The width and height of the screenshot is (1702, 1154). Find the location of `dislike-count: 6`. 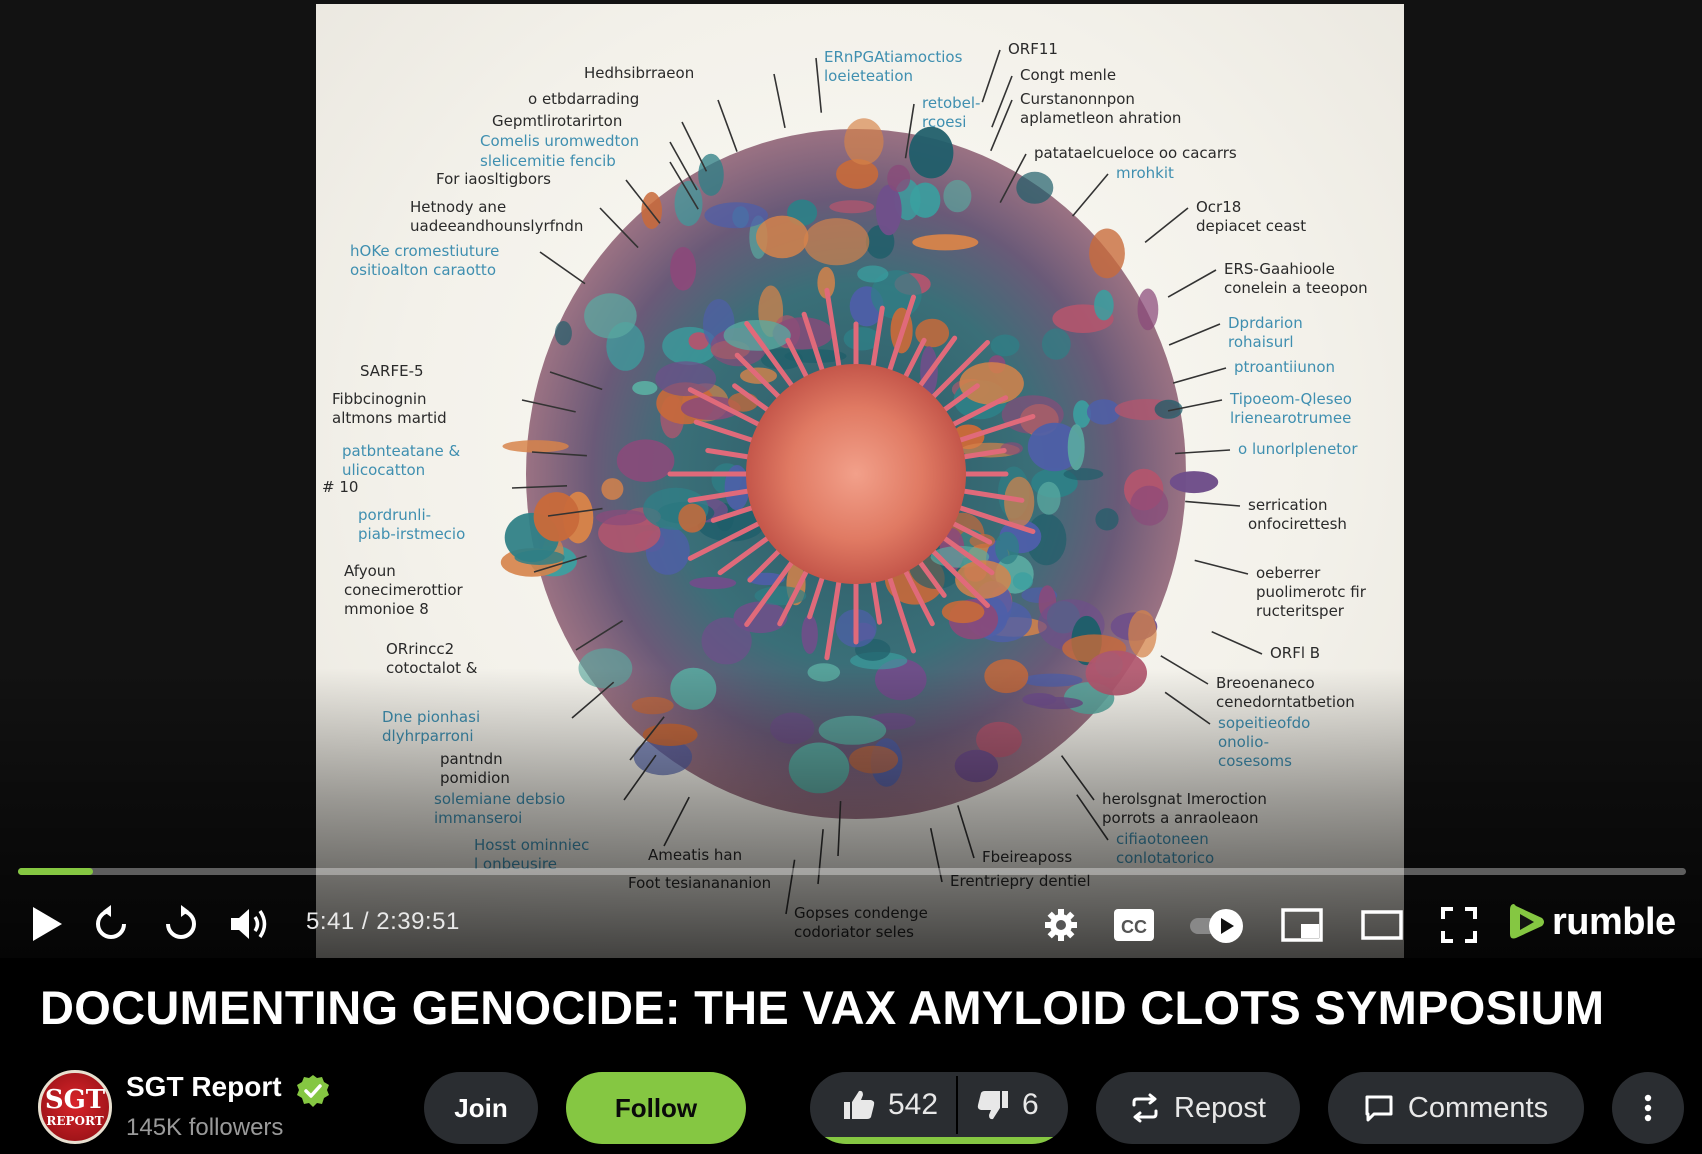

dislike-count: 6 is located at coordinates (1030, 1104).